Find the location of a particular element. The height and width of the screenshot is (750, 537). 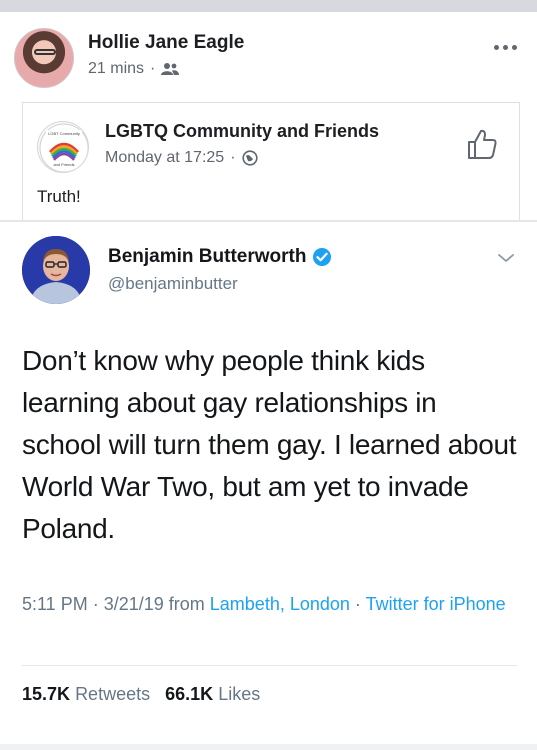

group-post-time: Monday at 17:25 is located at coordinates (164, 158).